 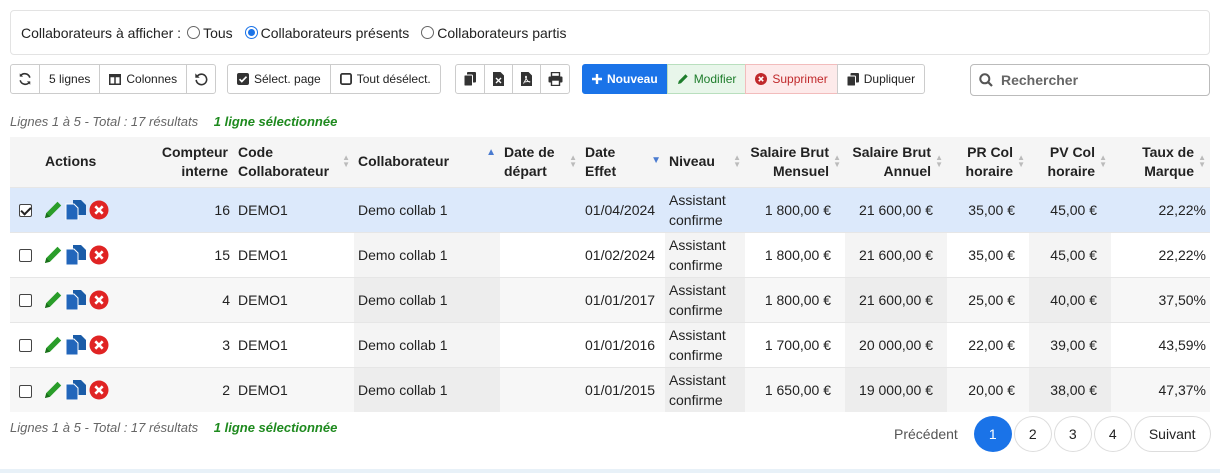 I want to click on page-2-button: 2, so click(x=1032, y=434).